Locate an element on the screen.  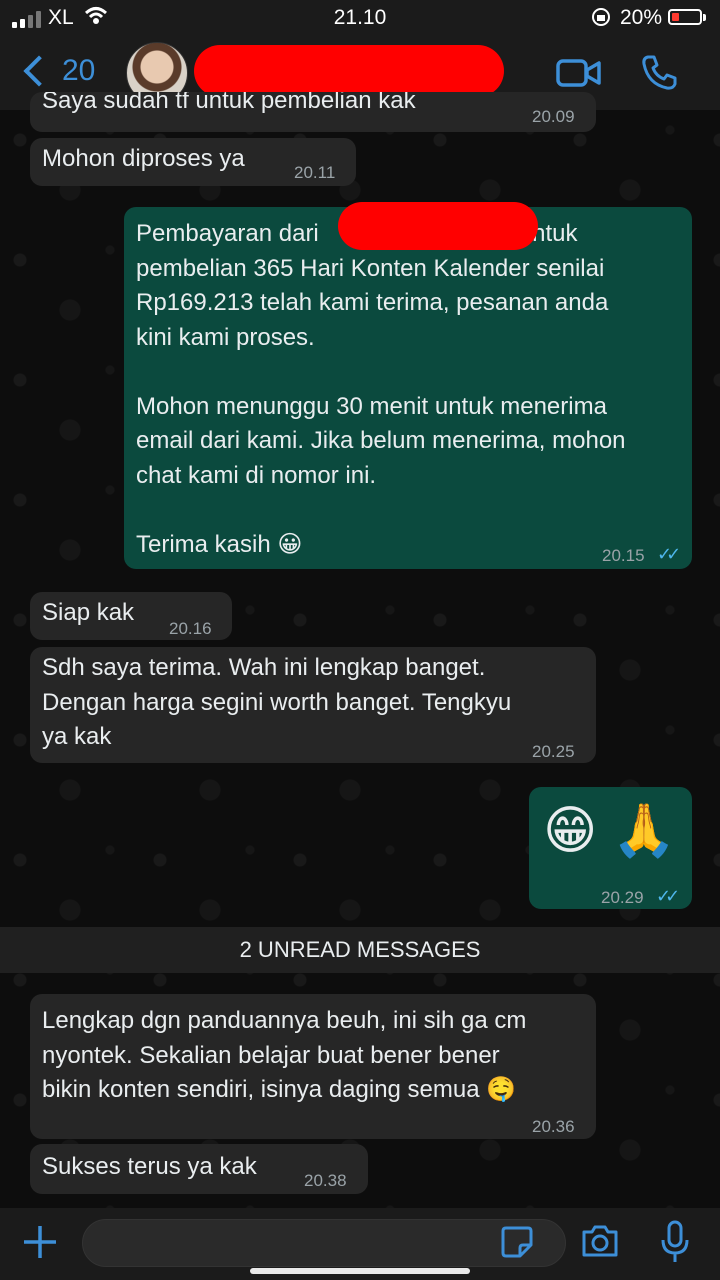
sticker-icon is located at coordinates (517, 1244).